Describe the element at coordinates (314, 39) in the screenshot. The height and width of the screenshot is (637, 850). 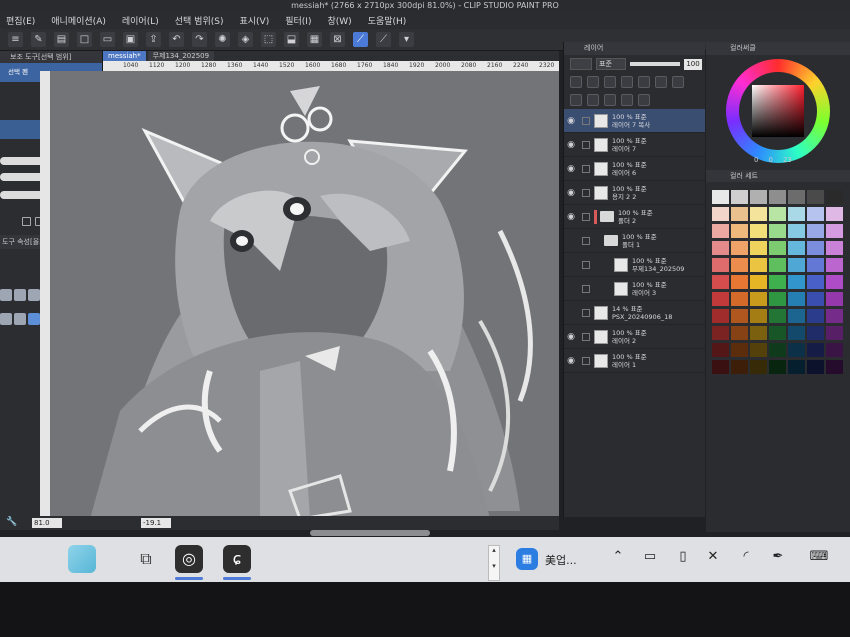
I see `grid-icon: ▦` at that location.